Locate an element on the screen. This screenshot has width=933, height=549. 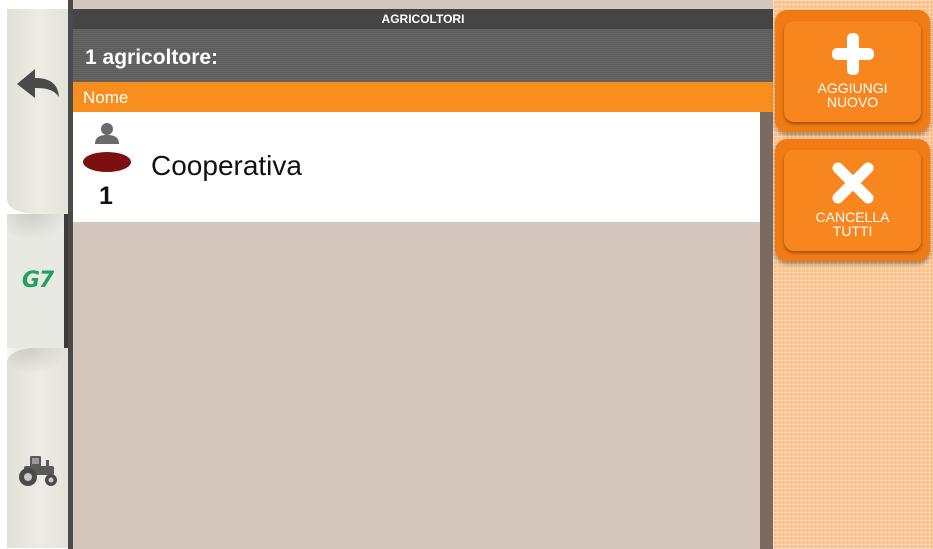
farmer-icon is located at coordinates (107, 147).